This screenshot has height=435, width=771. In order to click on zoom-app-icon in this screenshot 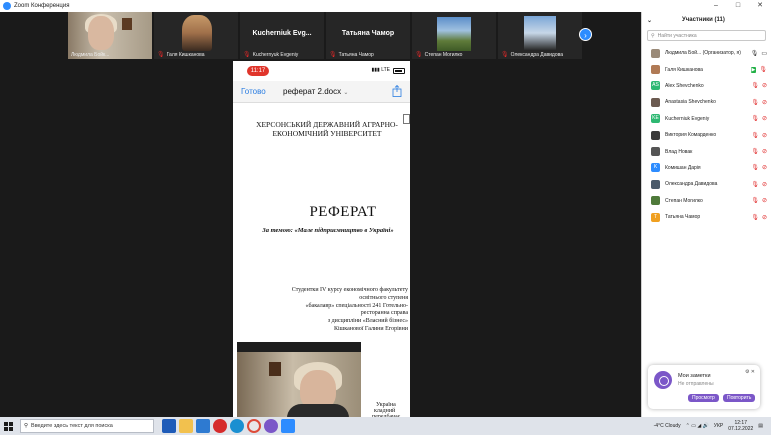, I will do `click(288, 426)`.